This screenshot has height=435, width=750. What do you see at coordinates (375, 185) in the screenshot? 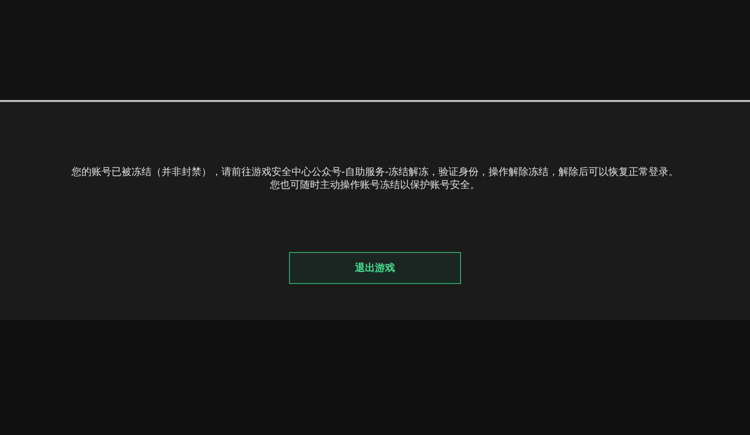
I see `message-text: 您也可随时主动操作账号冻结以保护账号安全。` at bounding box center [375, 185].